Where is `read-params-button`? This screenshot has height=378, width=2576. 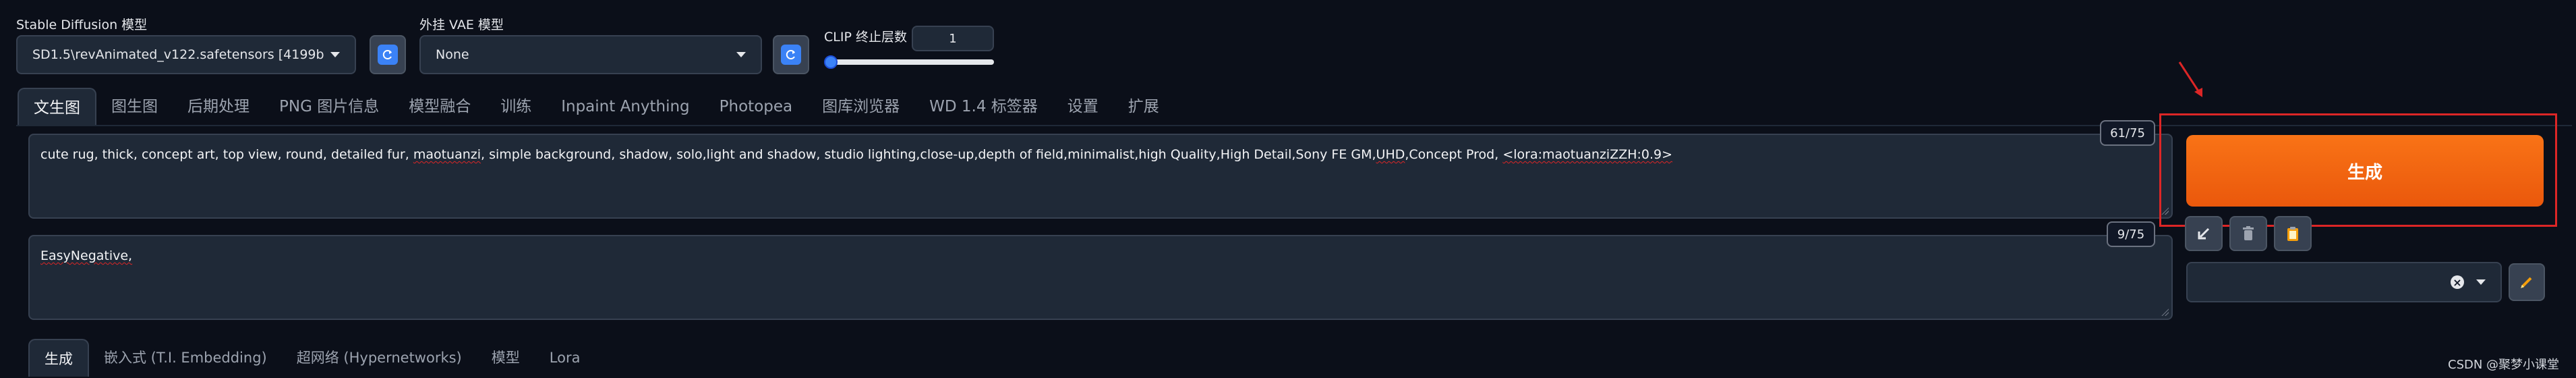
read-params-button is located at coordinates (2204, 233).